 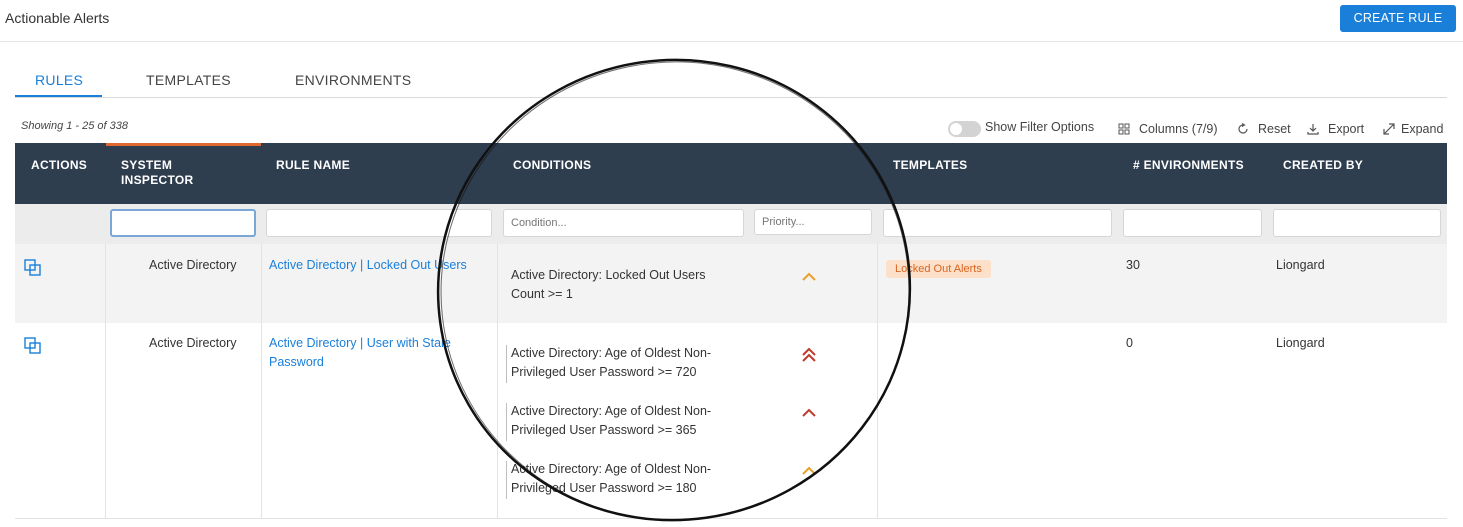 I want to click on top-bar: Actionable Alerts CREATE RULE, so click(x=731, y=21).